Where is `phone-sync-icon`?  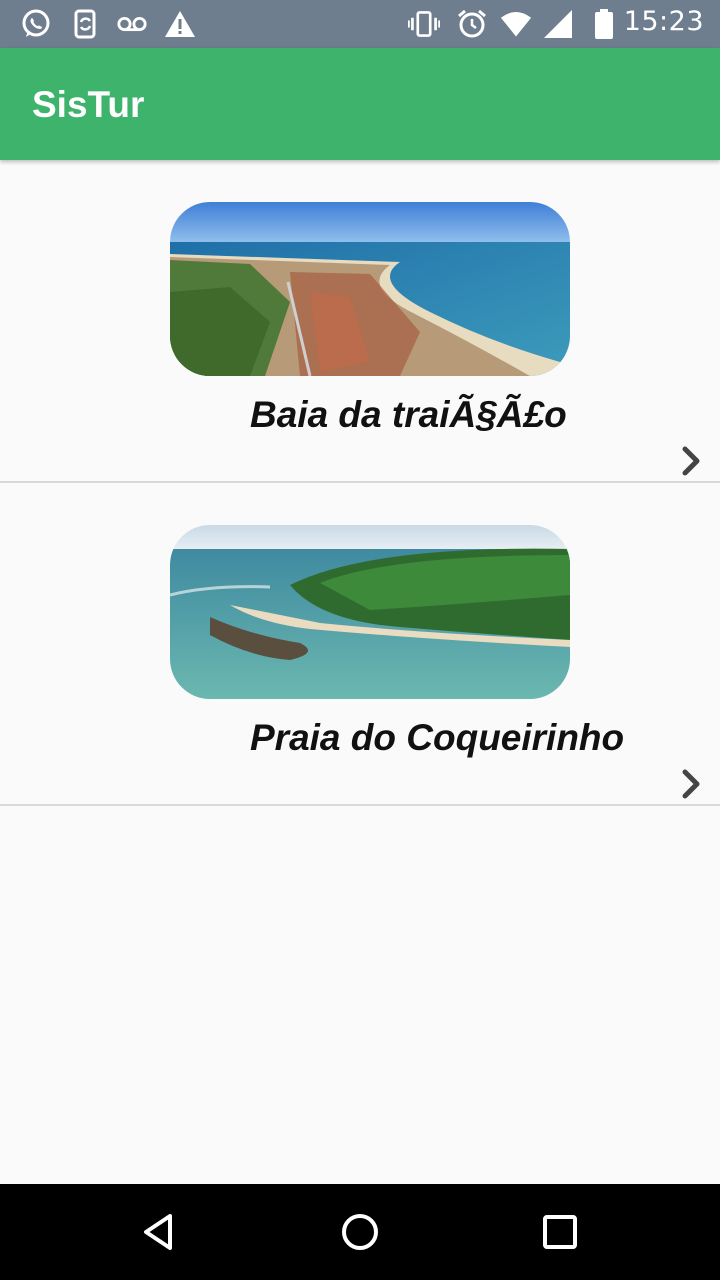
phone-sync-icon is located at coordinates (86, 24).